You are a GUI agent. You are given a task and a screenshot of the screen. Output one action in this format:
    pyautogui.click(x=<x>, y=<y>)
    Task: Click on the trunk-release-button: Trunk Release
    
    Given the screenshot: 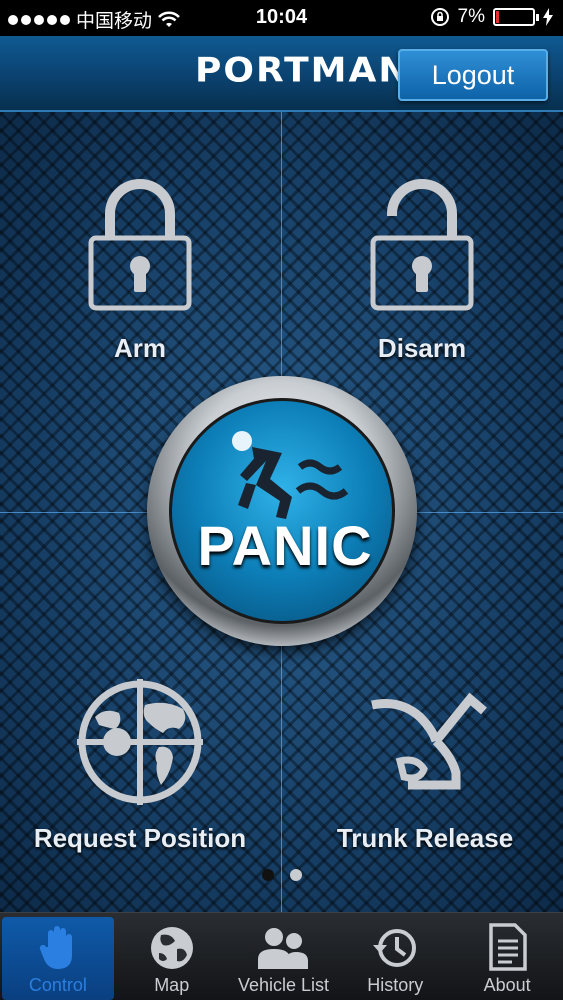 What is the action you would take?
    pyautogui.click(x=425, y=765)
    